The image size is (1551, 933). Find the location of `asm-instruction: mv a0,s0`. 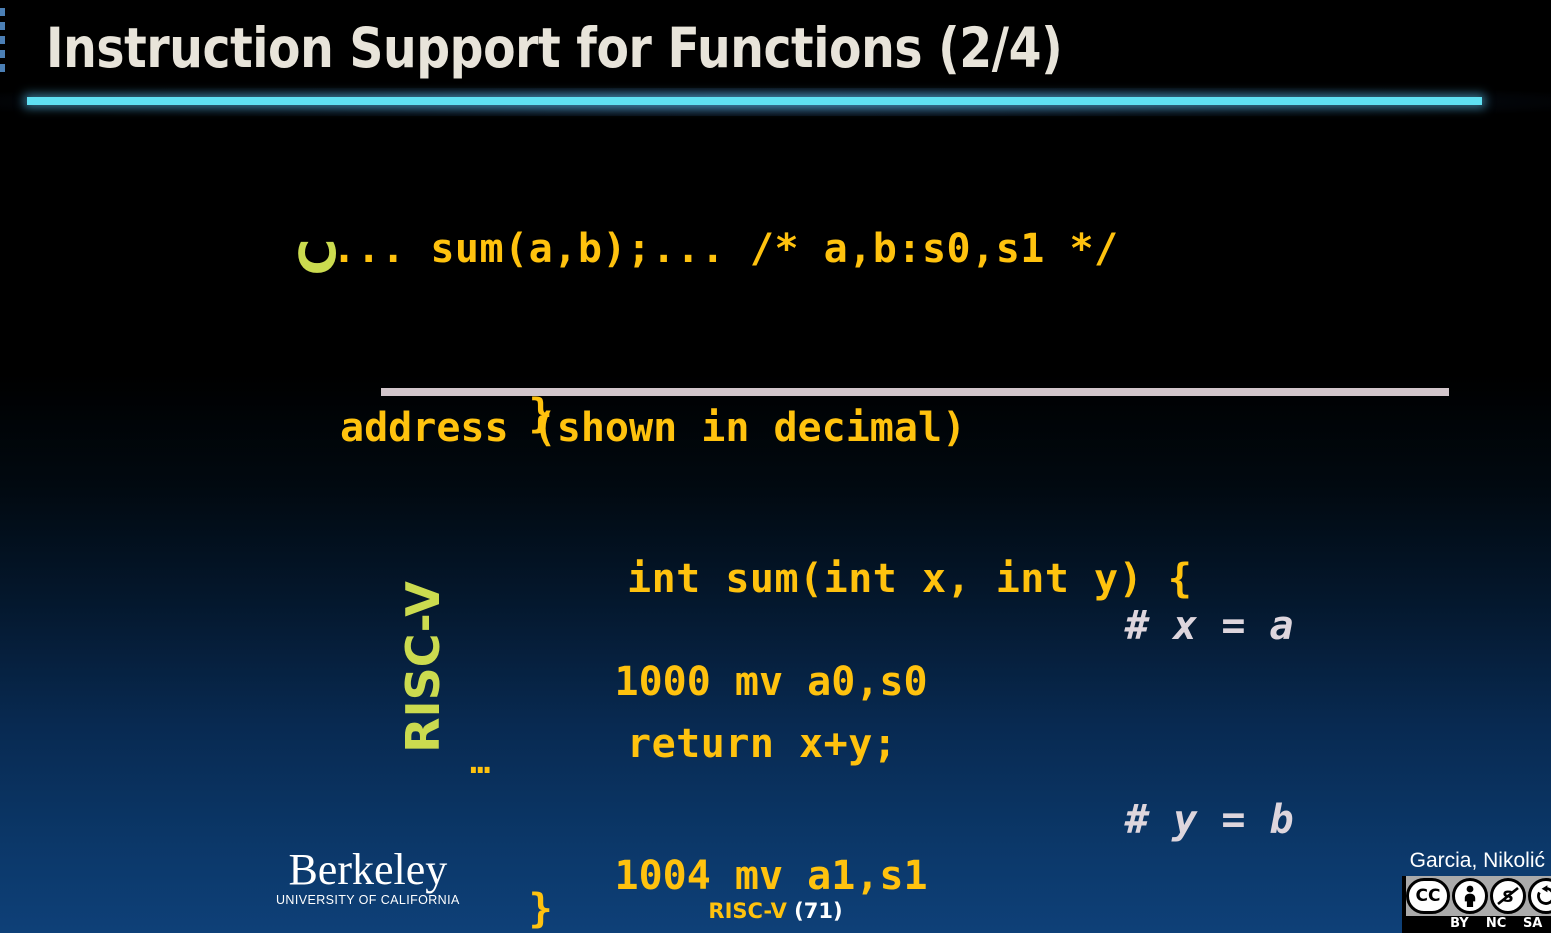

asm-instruction: mv a0,s0 is located at coordinates (831, 682).